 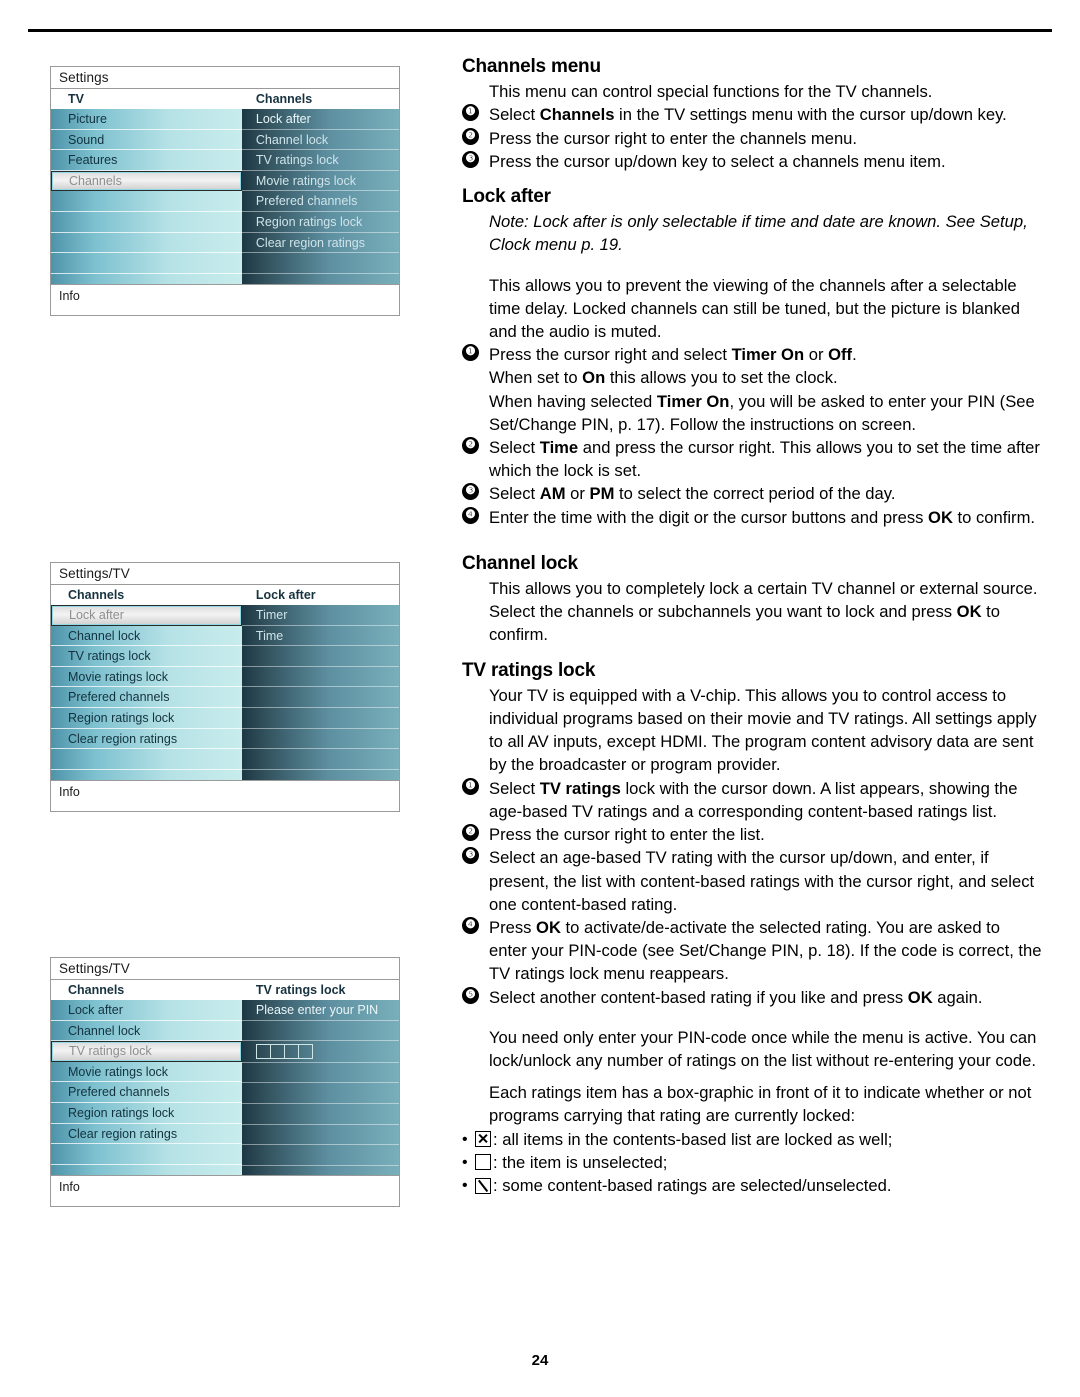 What do you see at coordinates (540, 30) in the screenshot?
I see `header-rule` at bounding box center [540, 30].